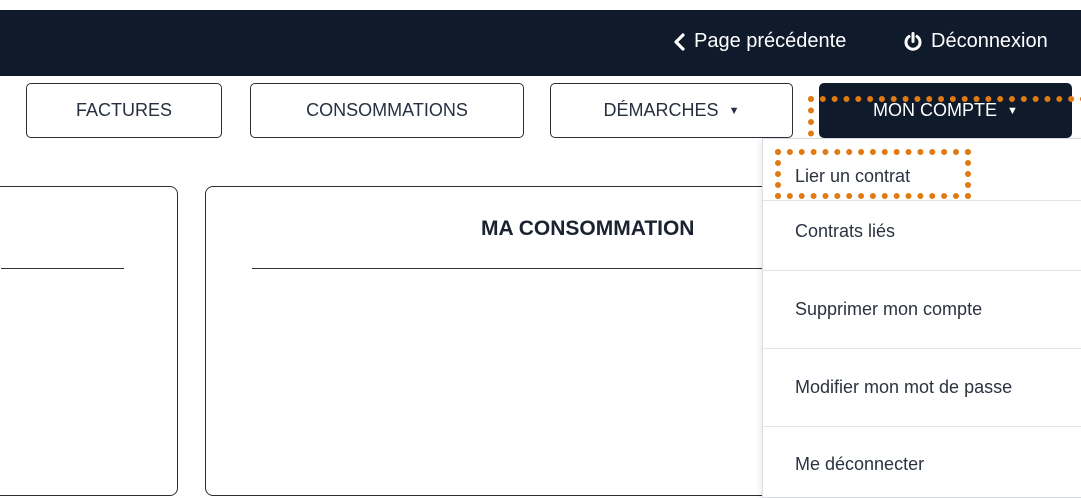  I want to click on menu-item-modifier-mot-de-passe: Modifier mon mot de passe, so click(903, 387).